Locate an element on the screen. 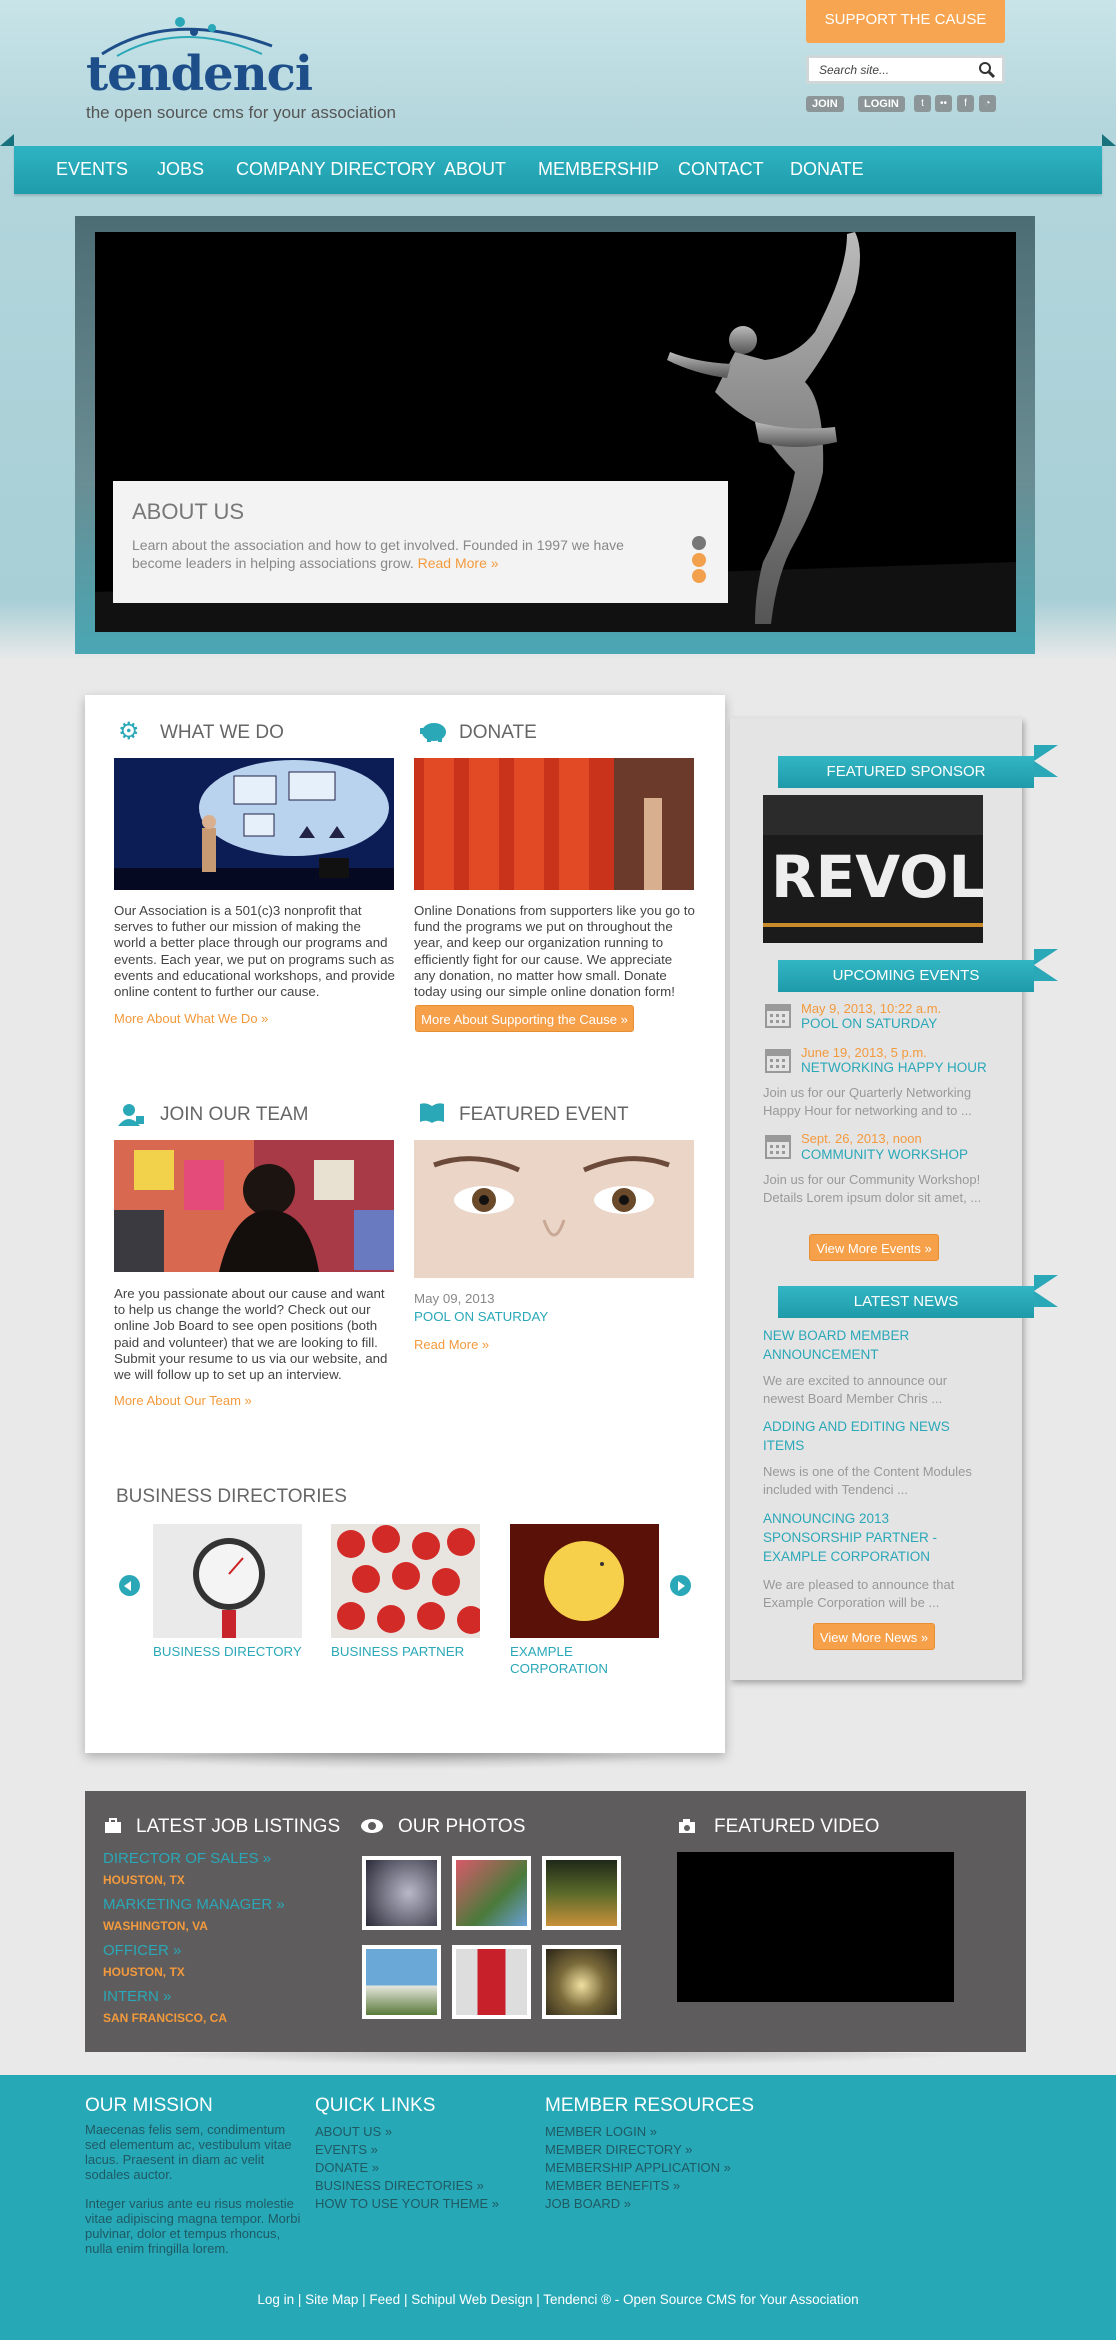 The height and width of the screenshot is (2340, 1116). what-we-do-link: More About What We Do » is located at coordinates (191, 1018).